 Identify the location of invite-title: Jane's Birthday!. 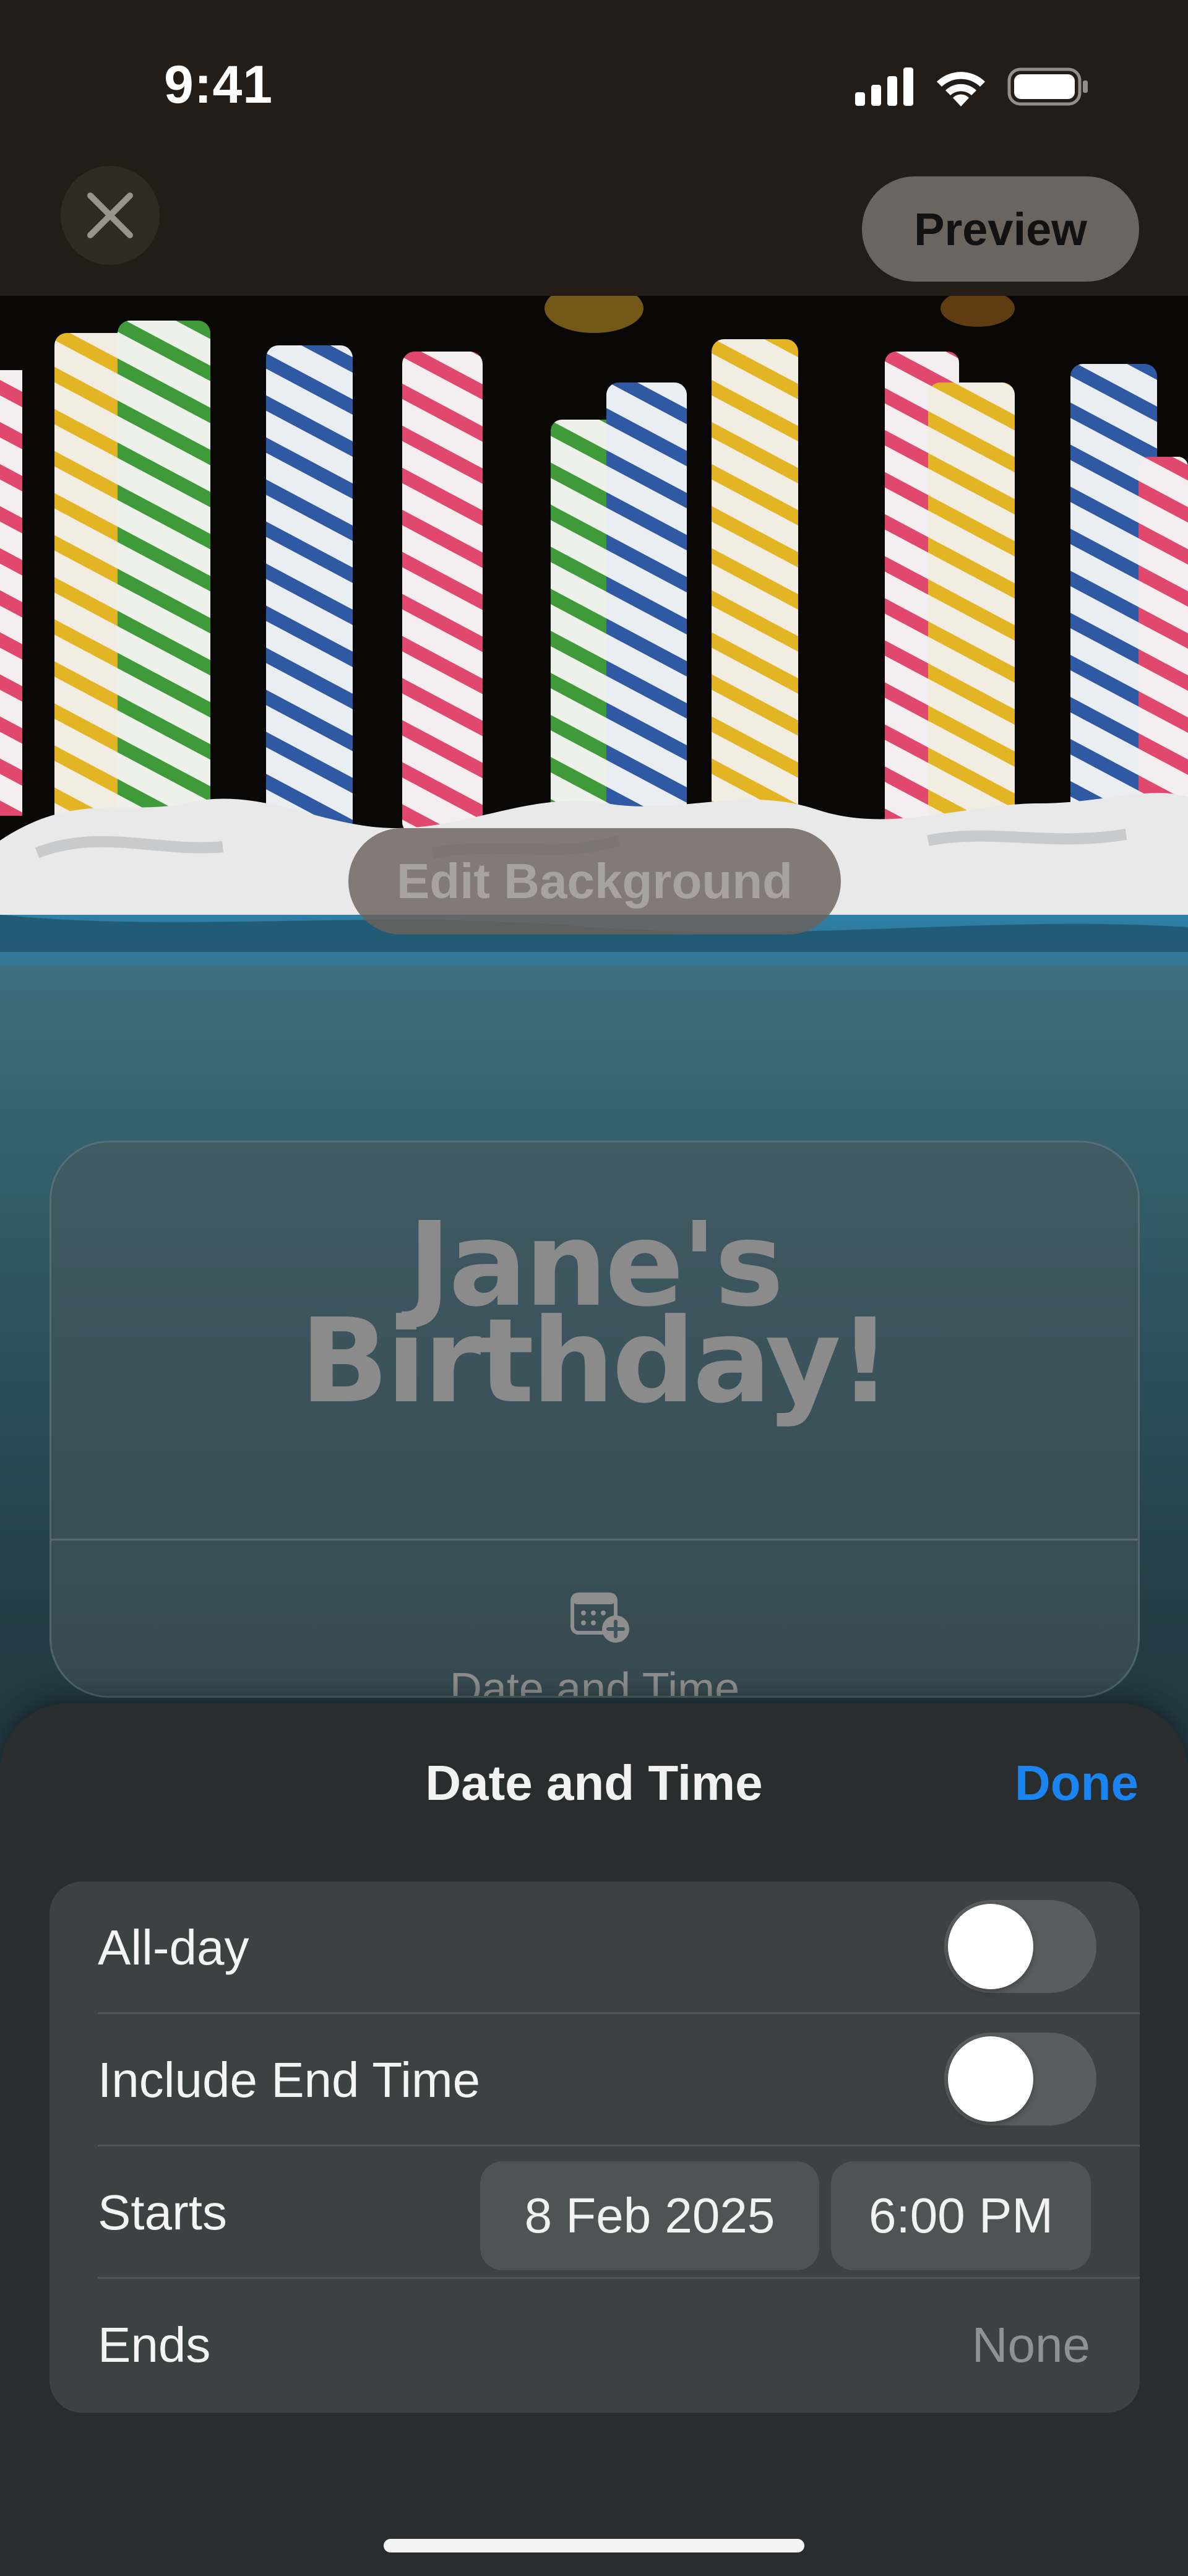
(594, 1318).